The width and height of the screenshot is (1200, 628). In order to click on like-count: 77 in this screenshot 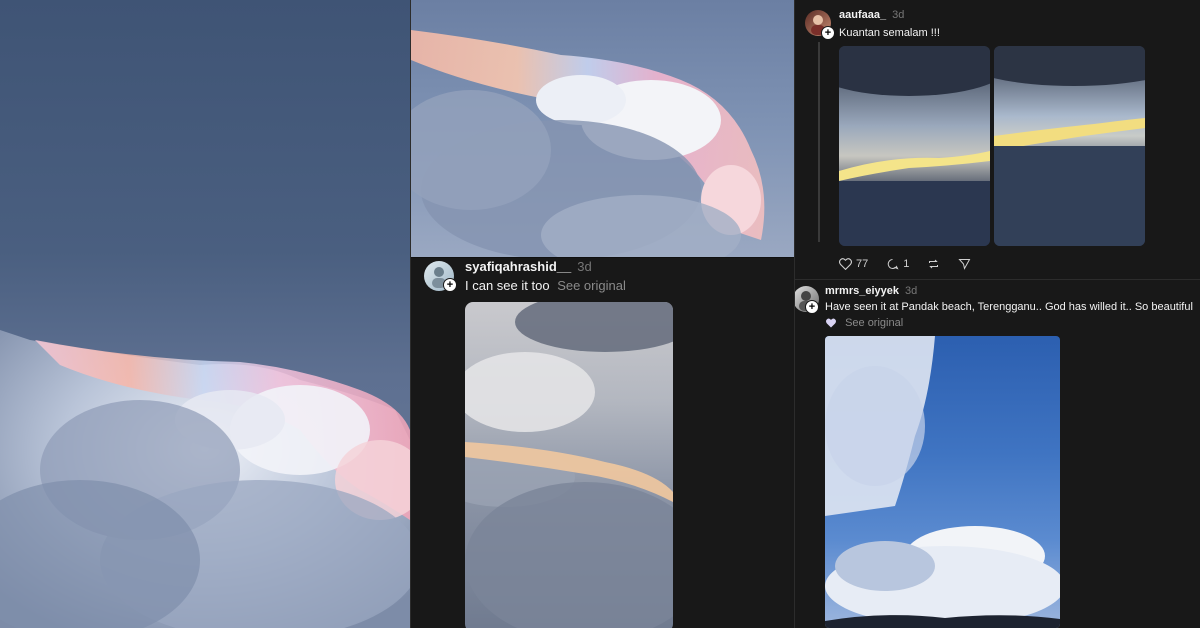, I will do `click(862, 264)`.